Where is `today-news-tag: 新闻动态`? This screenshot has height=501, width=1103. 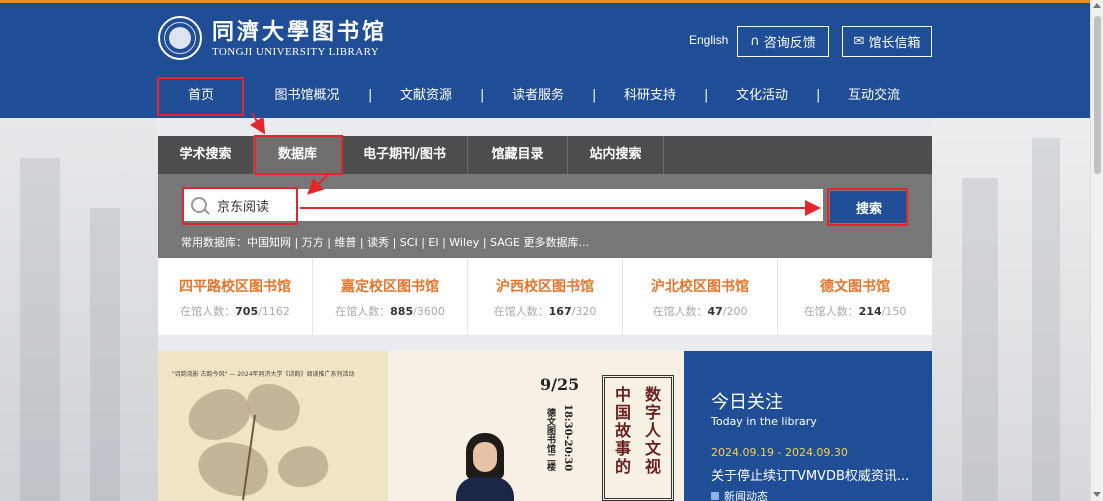 today-news-tag: 新闻动态 is located at coordinates (821, 494).